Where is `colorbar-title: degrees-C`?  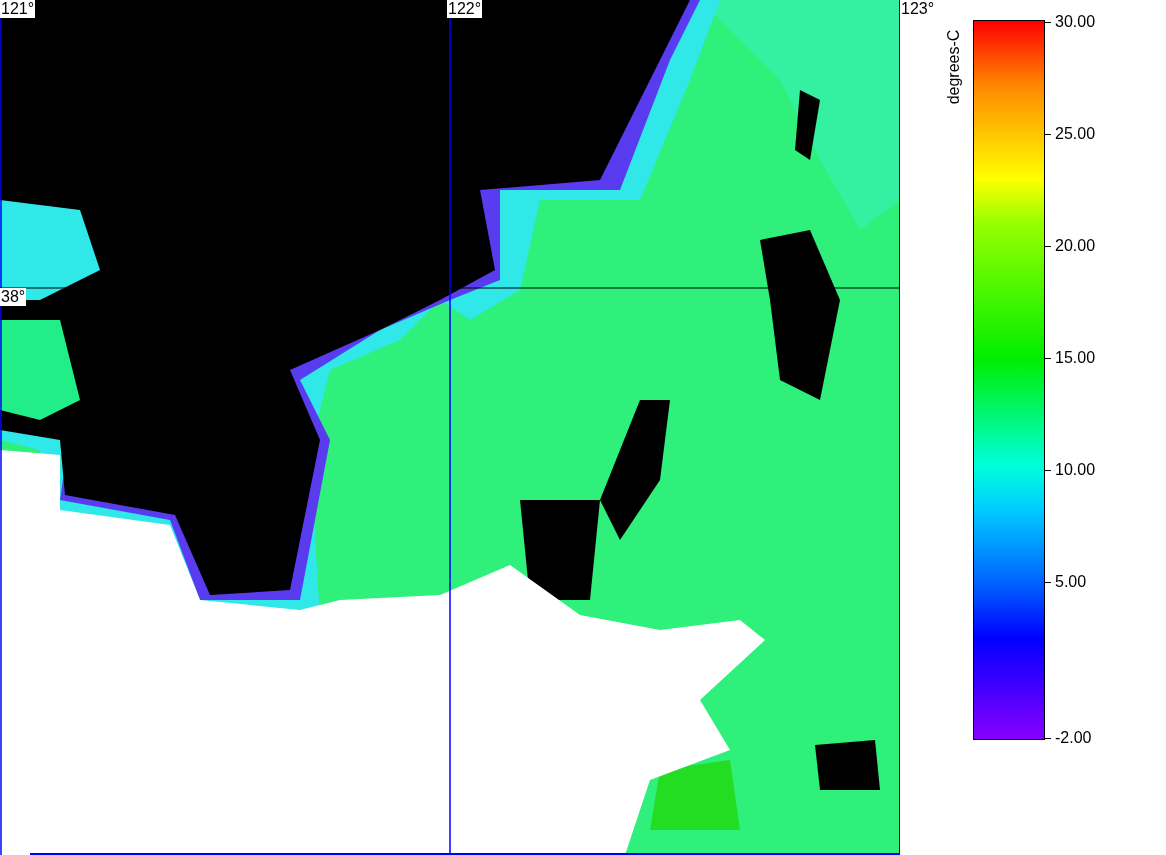
colorbar-title: degrees-C is located at coordinates (954, 67).